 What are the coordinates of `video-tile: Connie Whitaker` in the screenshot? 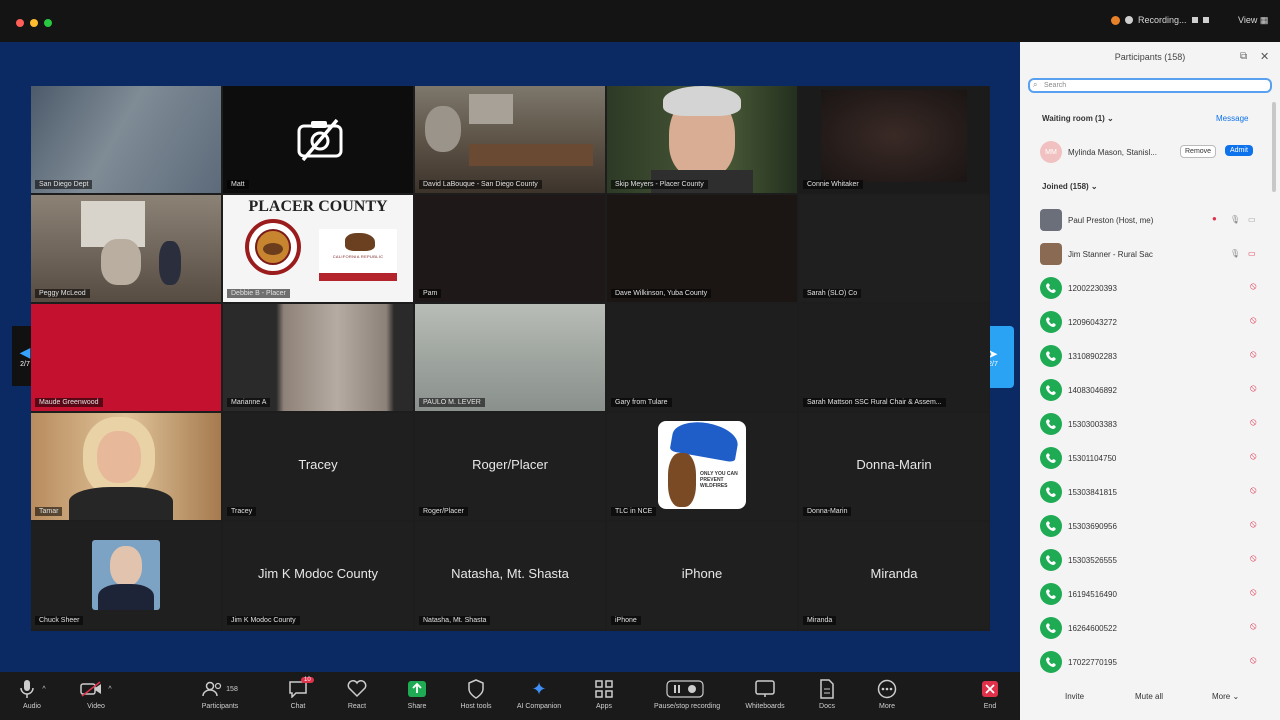 It's located at (894, 139).